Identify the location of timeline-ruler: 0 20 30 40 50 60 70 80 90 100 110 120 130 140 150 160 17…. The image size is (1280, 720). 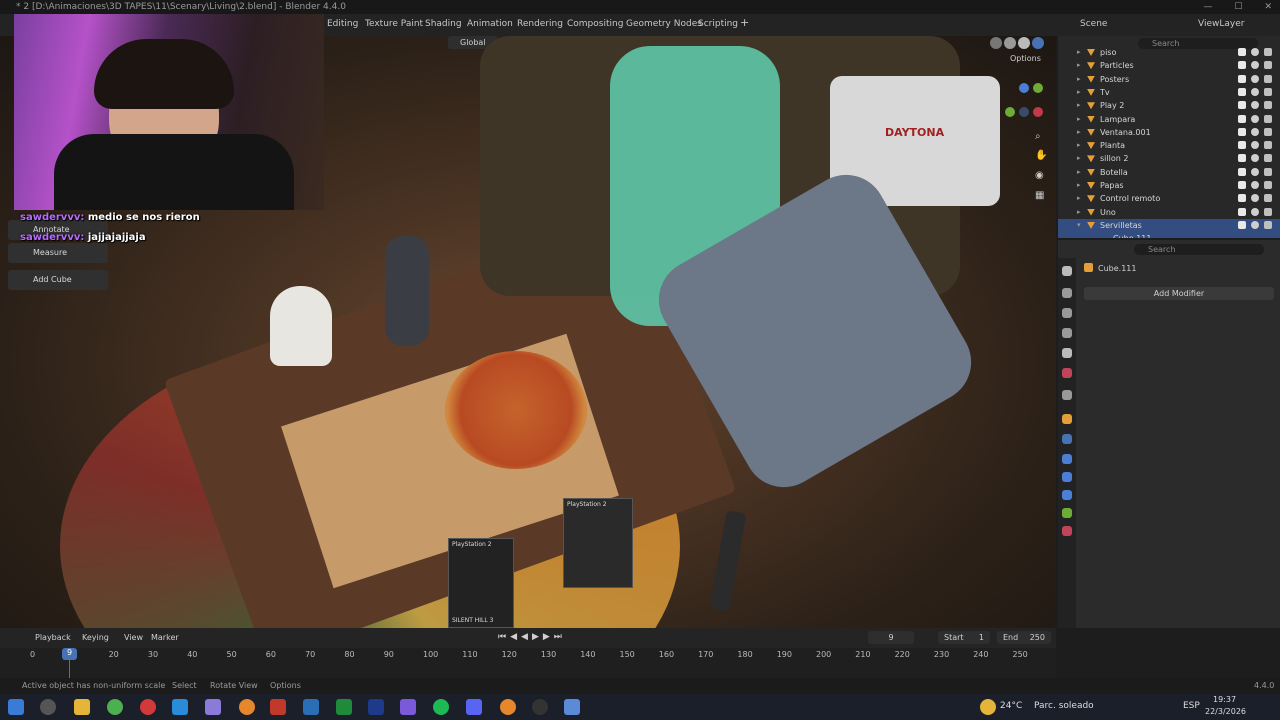
(528, 663).